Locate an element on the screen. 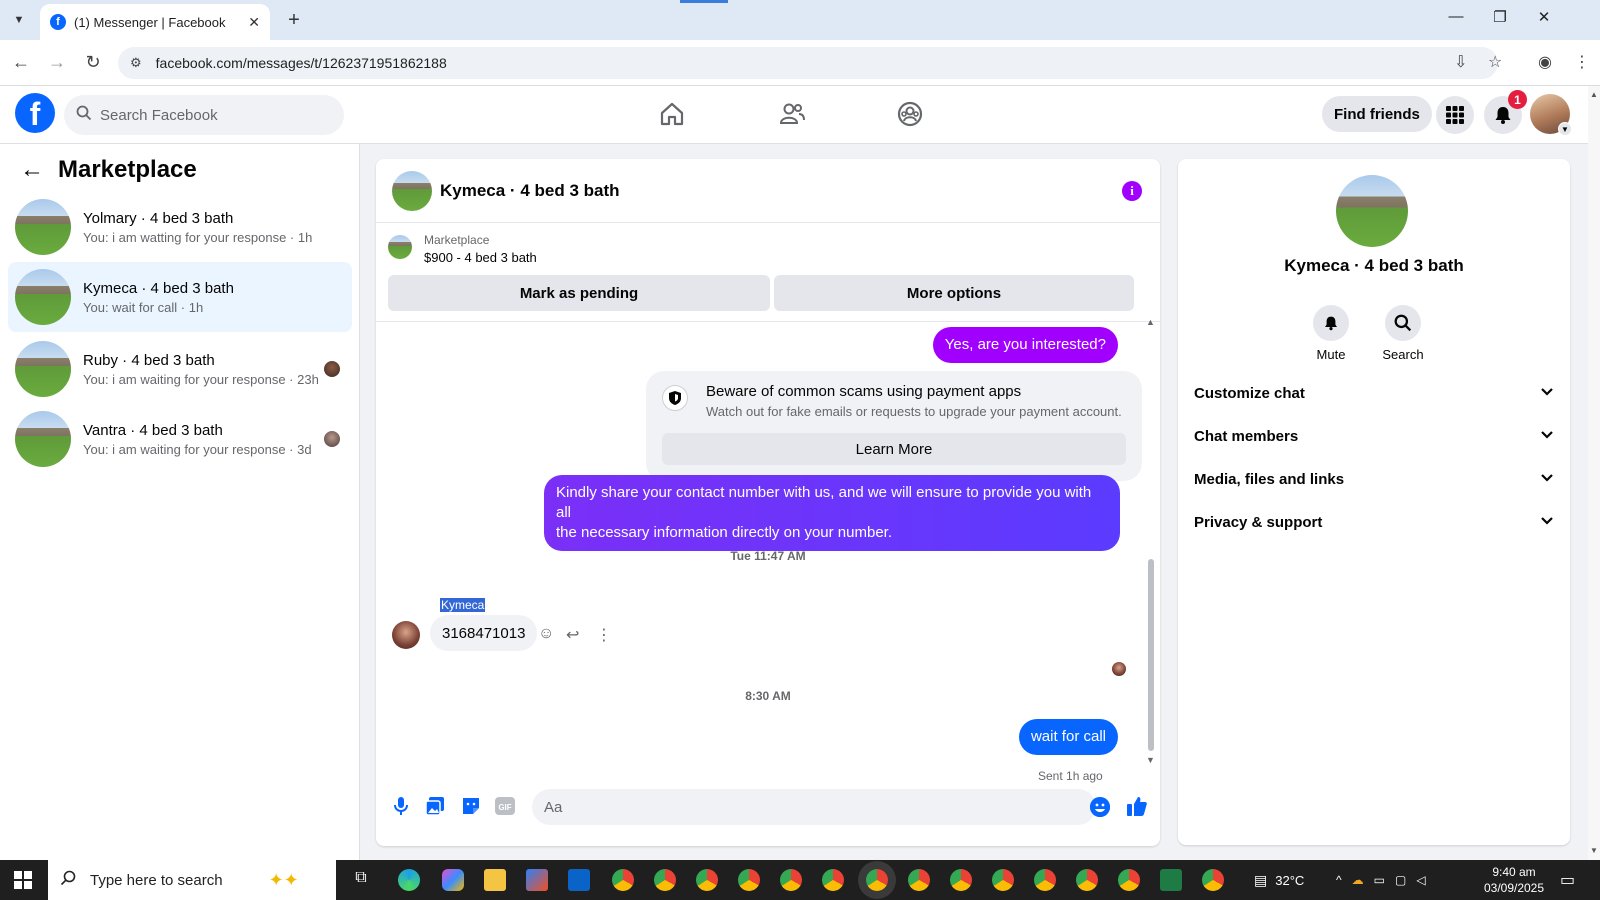 This screenshot has width=1600, height=900. site-info-icon: ⚙ is located at coordinates (136, 63).